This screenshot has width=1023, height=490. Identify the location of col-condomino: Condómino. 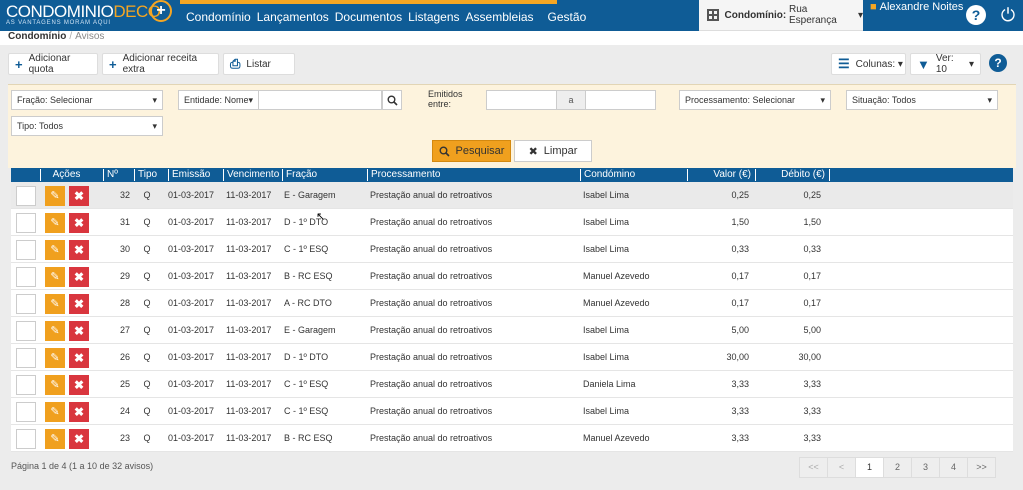
(633, 175).